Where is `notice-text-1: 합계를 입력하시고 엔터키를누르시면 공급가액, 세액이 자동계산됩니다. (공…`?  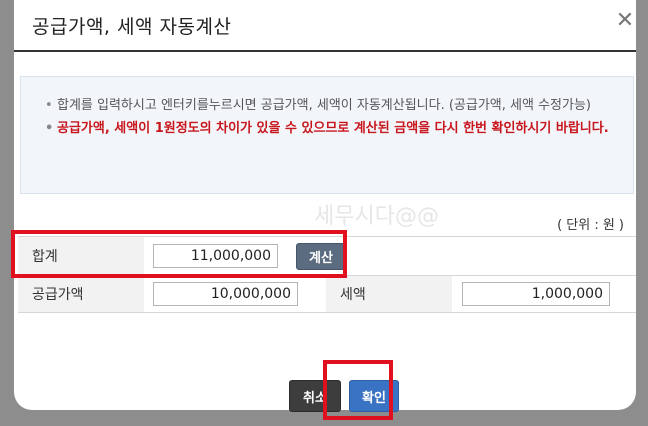
notice-text-1: 합계를 입력하시고 엔터키를누르시면 공급가액, 세액이 자동계산됩니다. (공… is located at coordinates (324, 105).